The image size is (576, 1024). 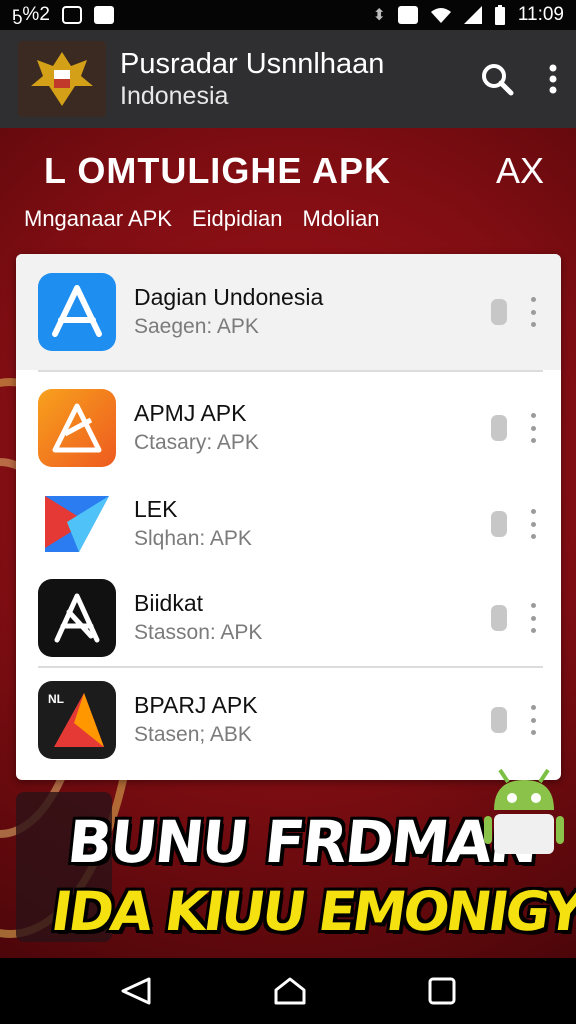 What do you see at coordinates (288, 524) in the screenshot?
I see `list-item: LEK Slqhan: APK` at bounding box center [288, 524].